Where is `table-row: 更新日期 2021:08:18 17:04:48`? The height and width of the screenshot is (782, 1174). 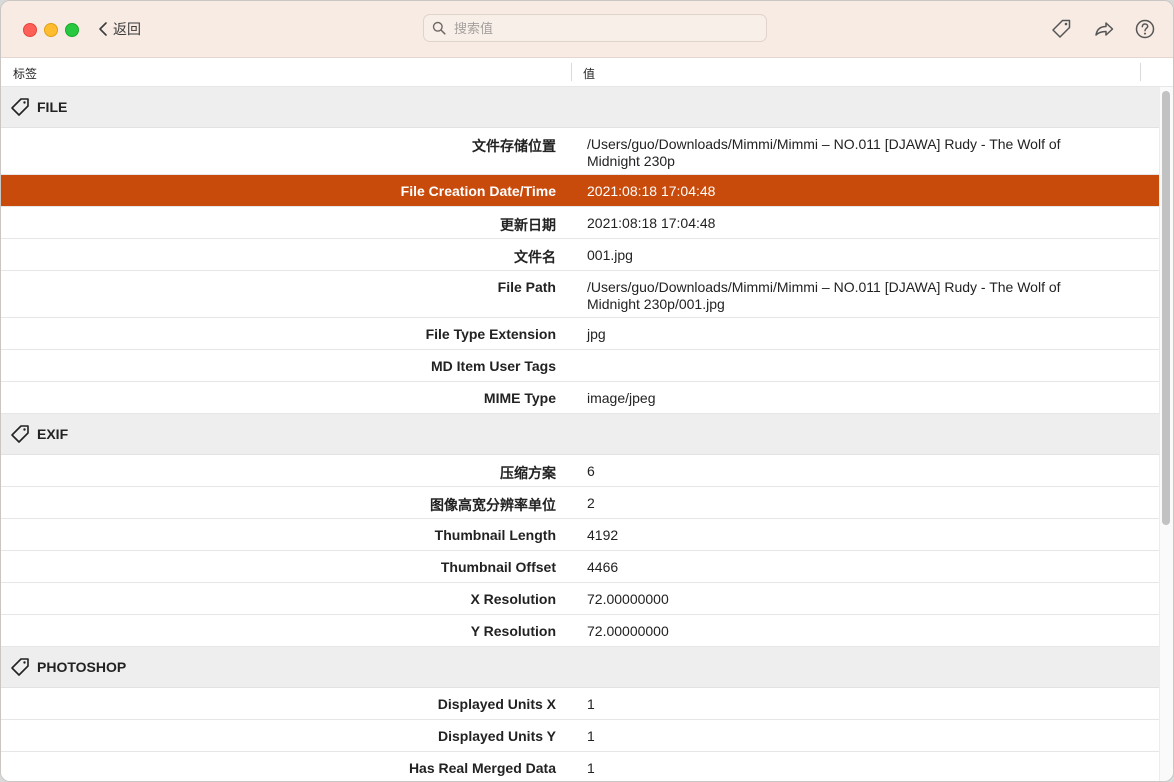
table-row: 更新日期 2021:08:18 17:04:48 is located at coordinates (580, 223).